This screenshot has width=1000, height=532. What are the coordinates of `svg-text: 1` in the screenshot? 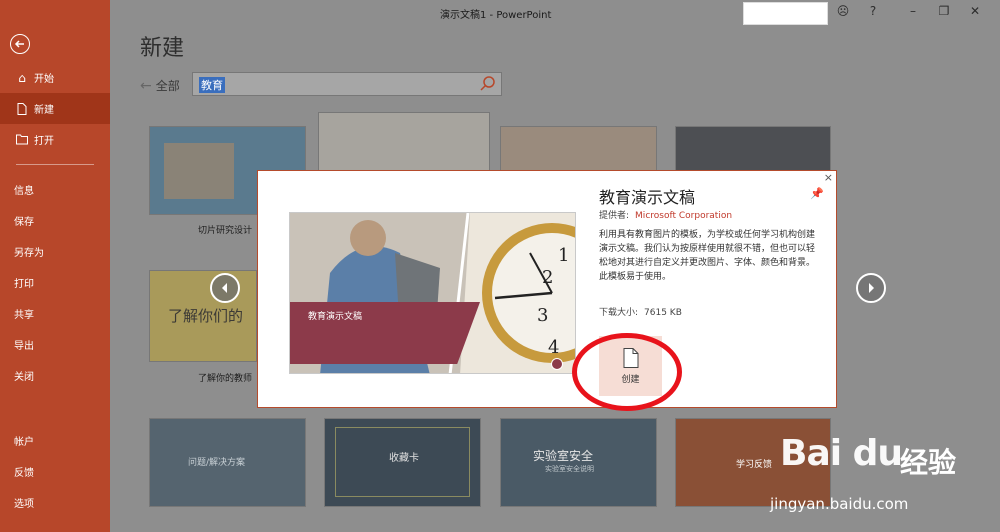 It's located at (563, 255).